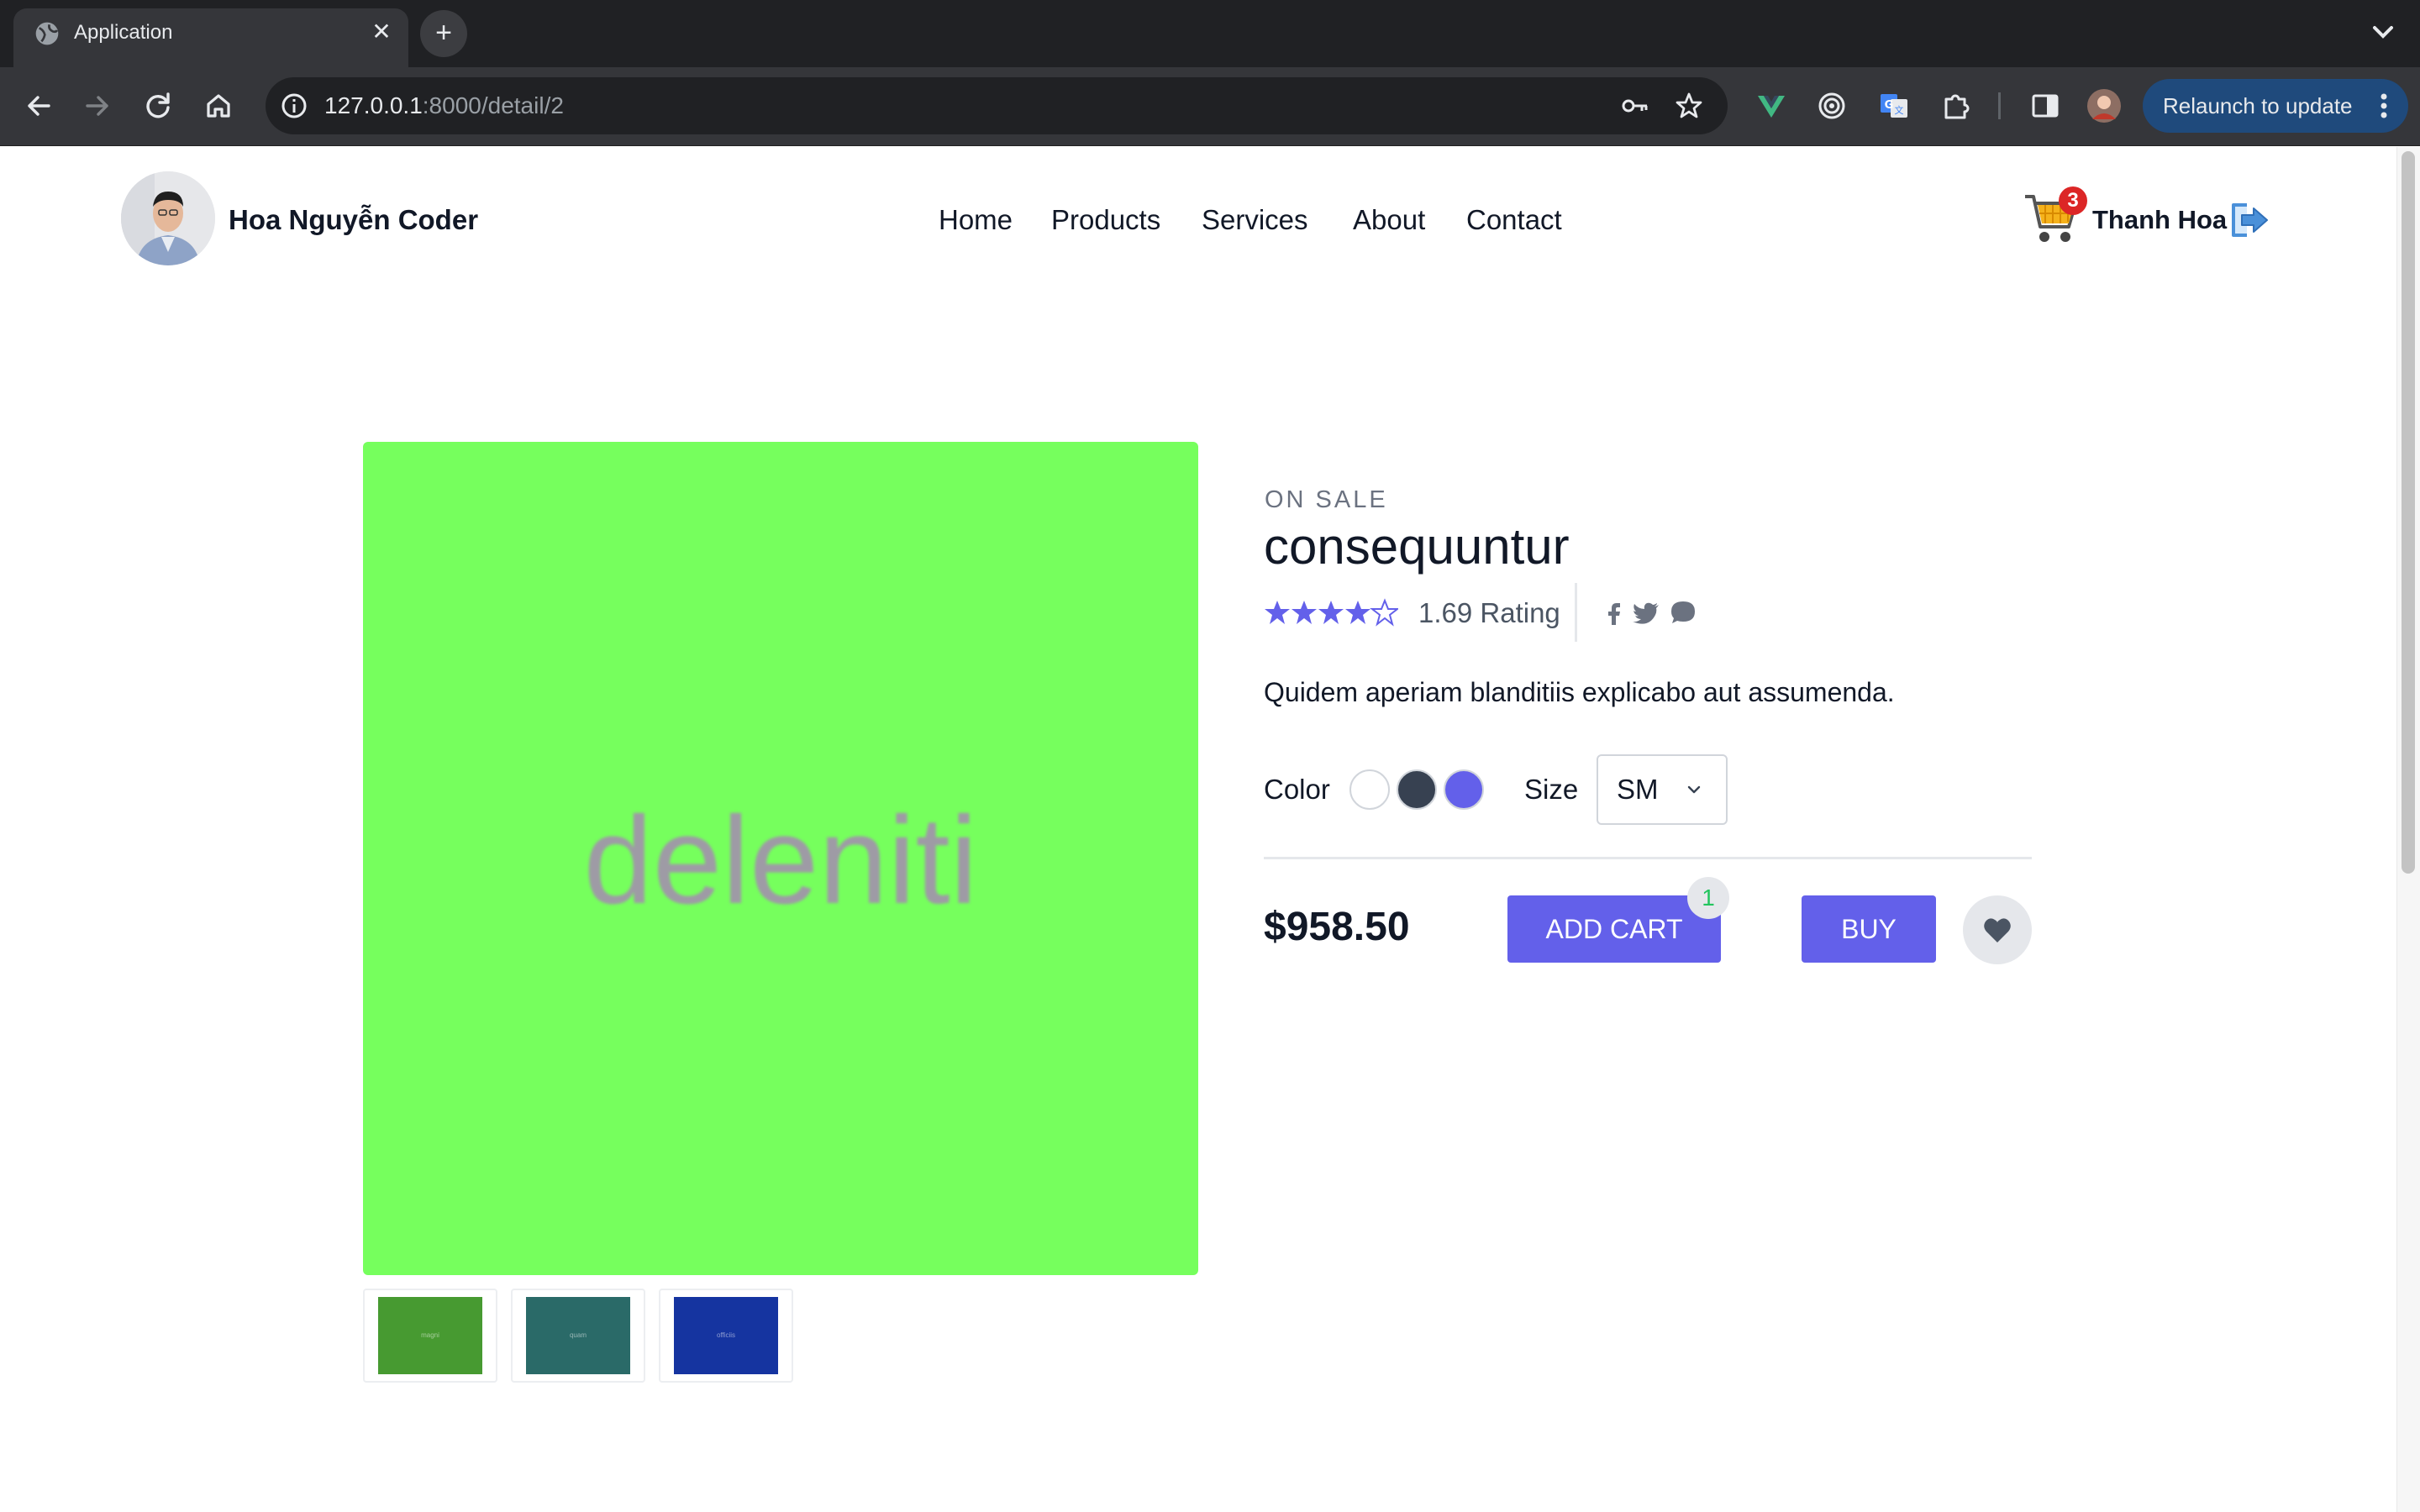 This screenshot has width=2420, height=1512. I want to click on rating-stars-icon, so click(1331, 612).